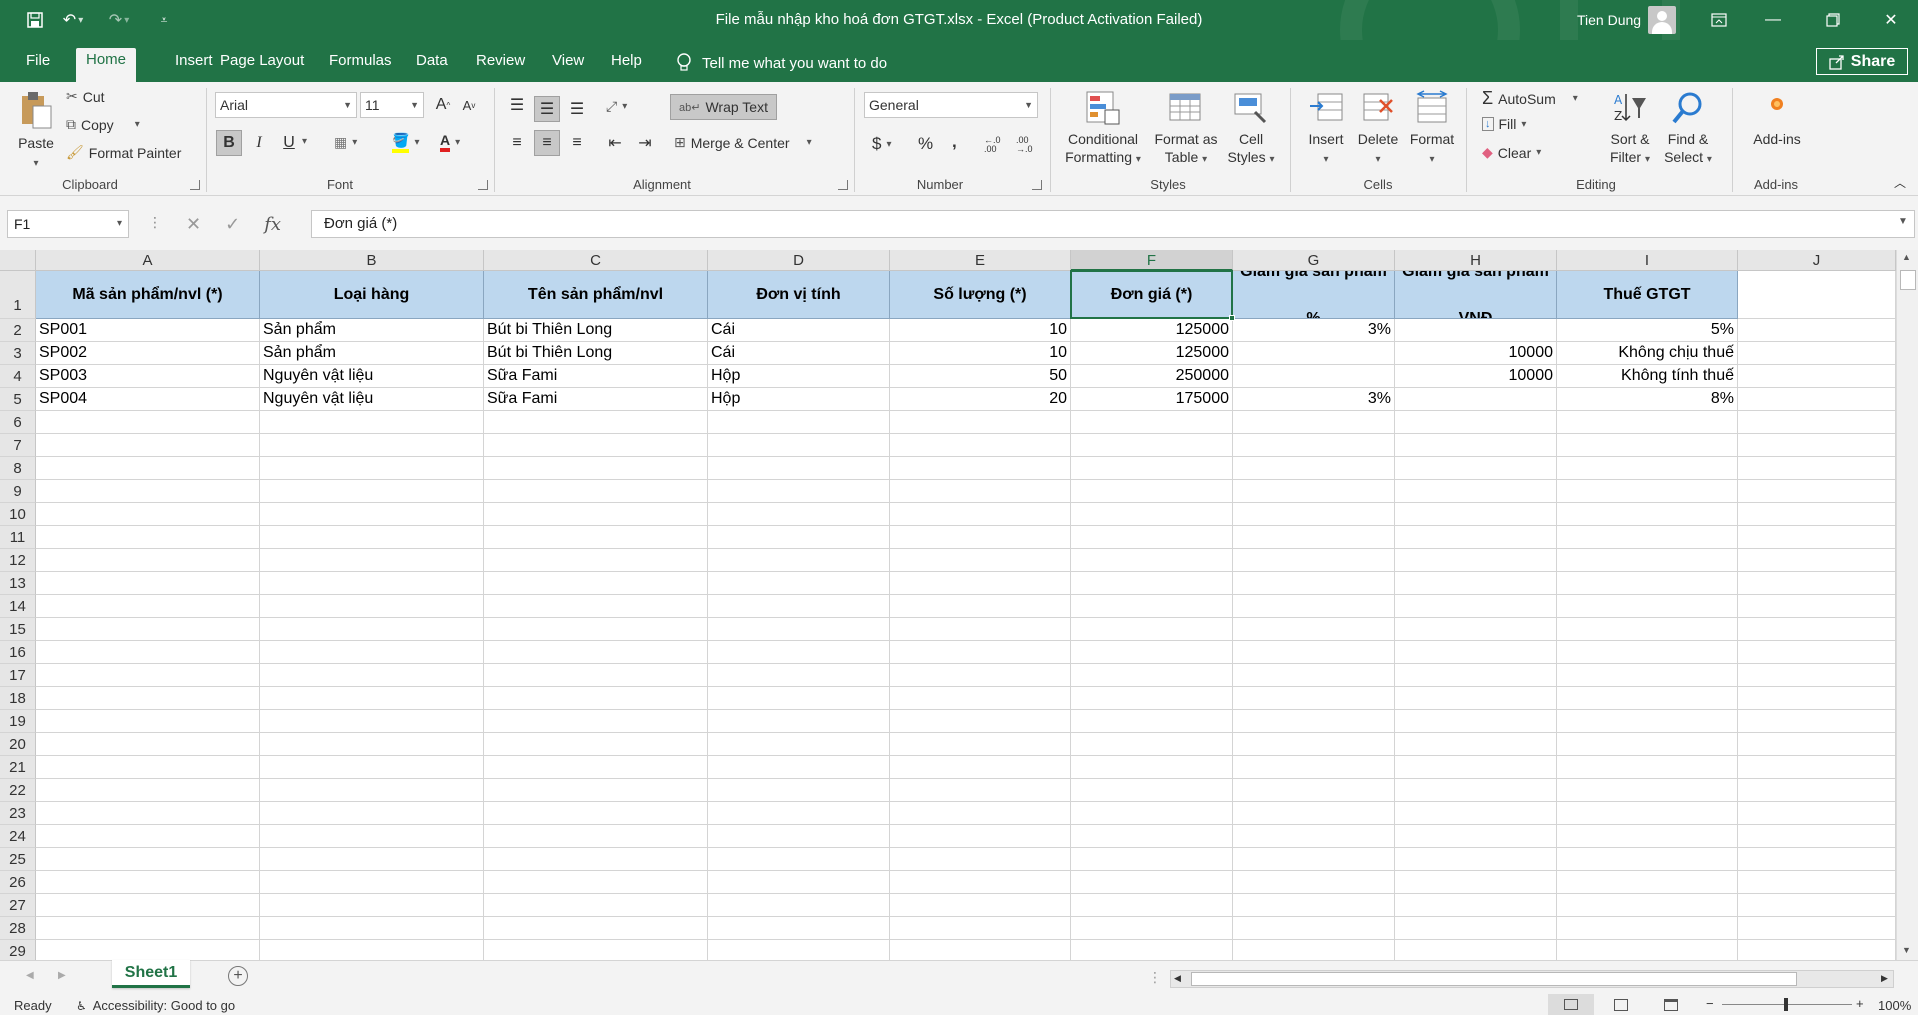 This screenshot has height=1015, width=1918. Describe the element at coordinates (1476, 353) in the screenshot. I see `table-cell: 10000` at that location.